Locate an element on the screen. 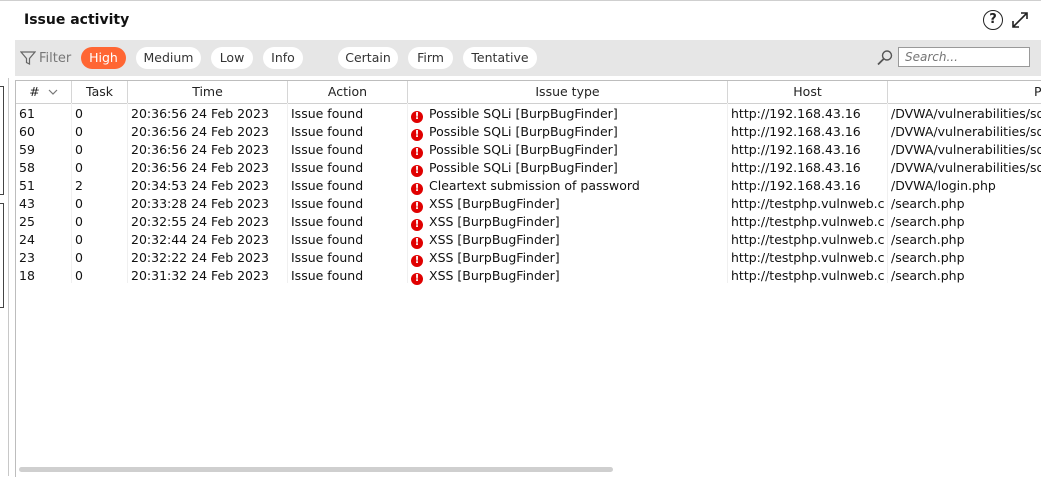 The width and height of the screenshot is (1041, 477). horizontal-scrollbar is located at coordinates (316, 469).